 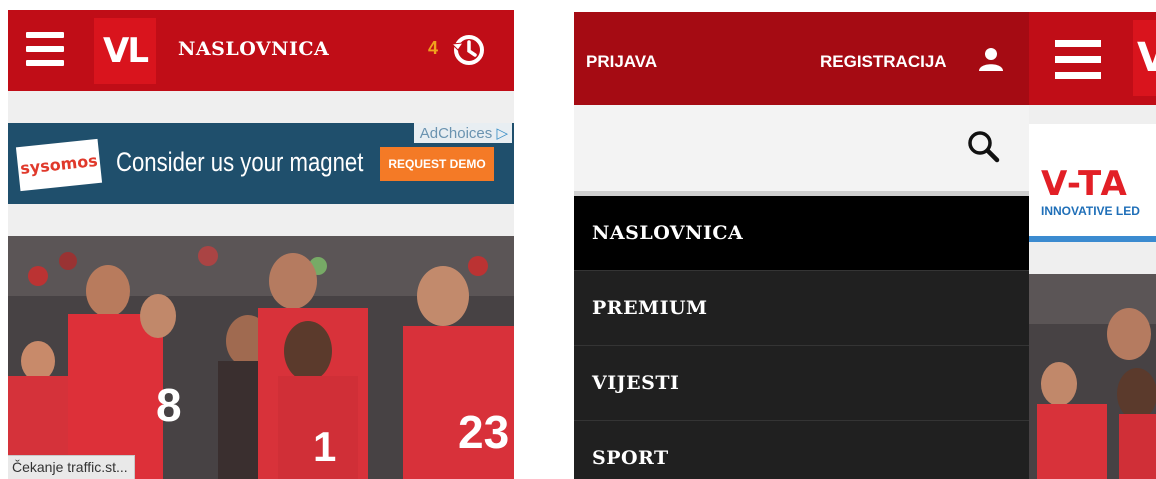 What do you see at coordinates (991, 59) in the screenshot?
I see `user-icon` at bounding box center [991, 59].